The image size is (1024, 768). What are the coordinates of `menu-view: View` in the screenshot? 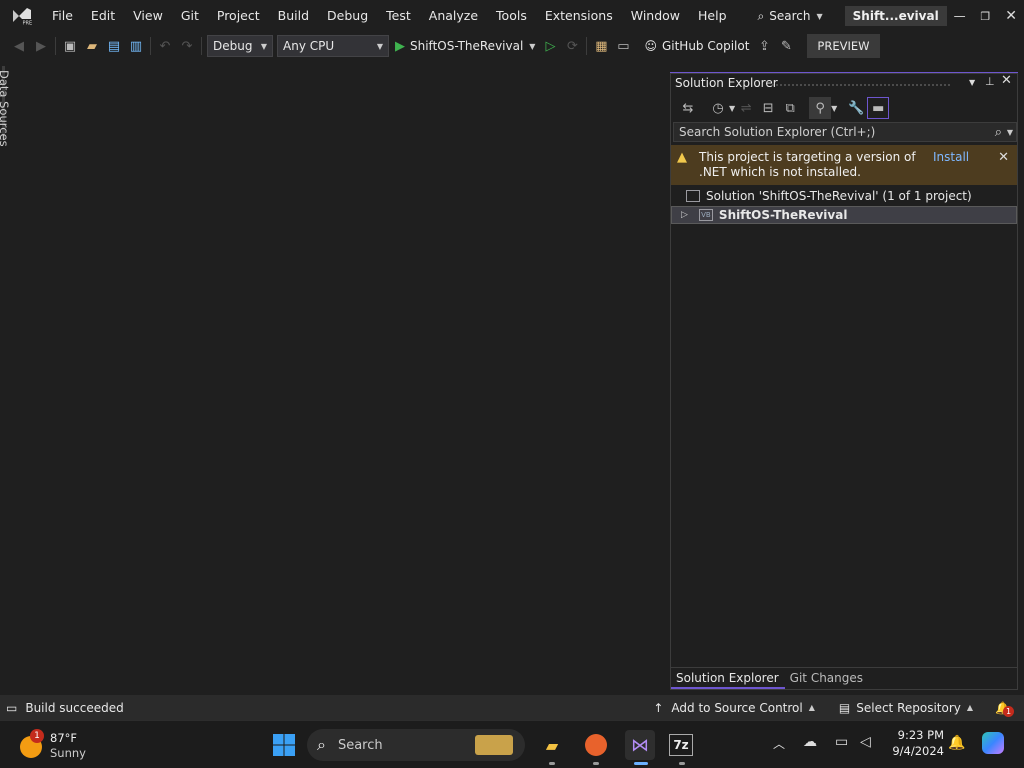 It's located at (148, 16).